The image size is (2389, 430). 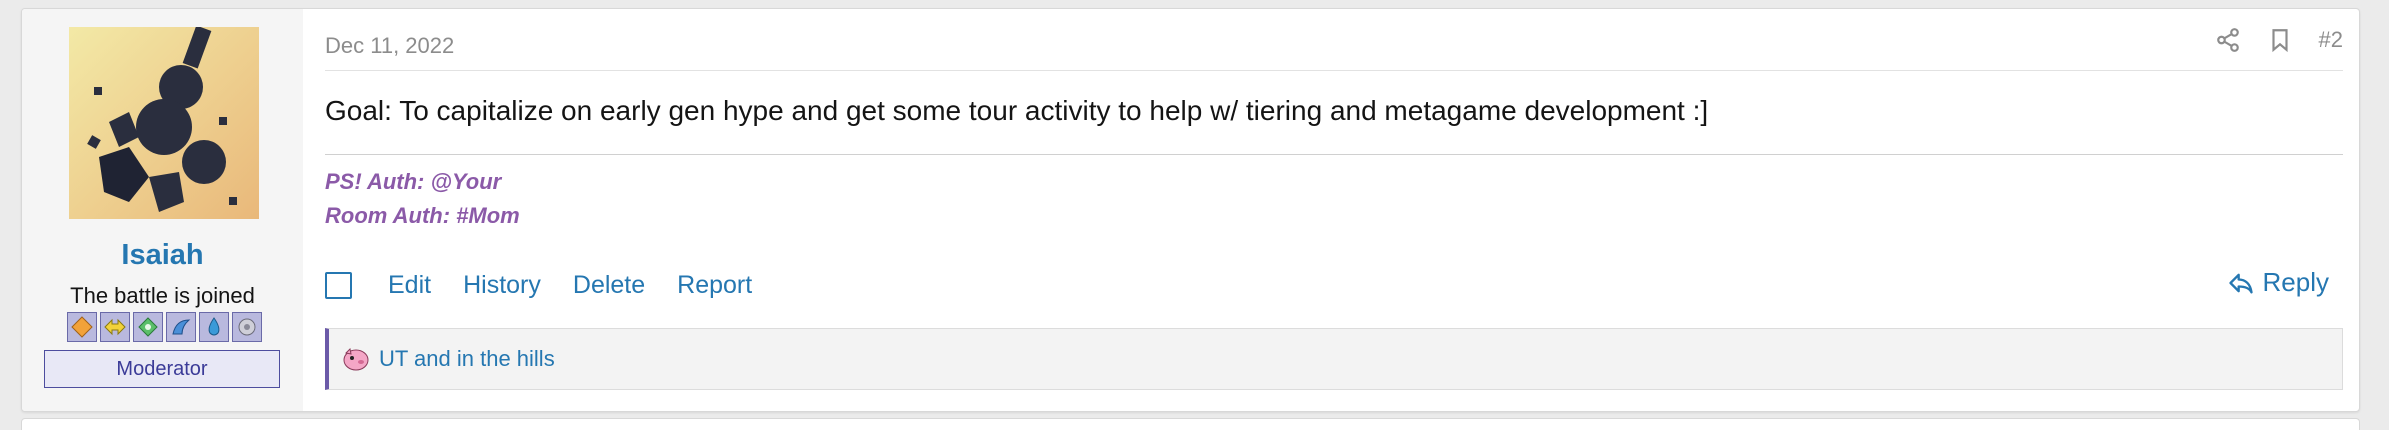 What do you see at coordinates (2295, 282) in the screenshot?
I see `reply-label: Reply` at bounding box center [2295, 282].